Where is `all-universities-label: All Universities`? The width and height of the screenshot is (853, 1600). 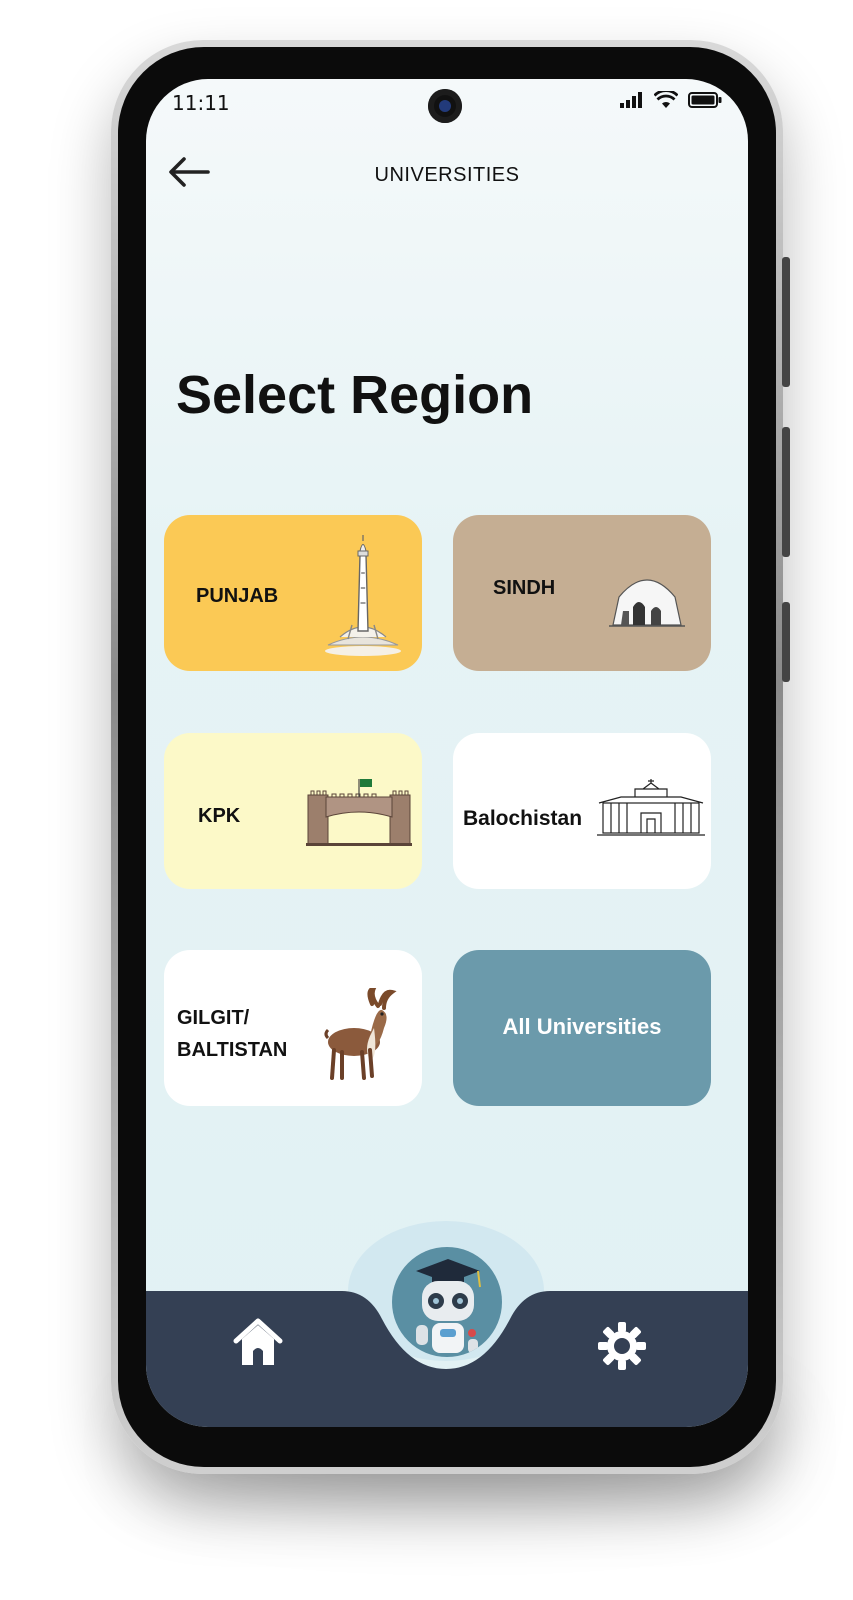
all-universities-label: All Universities is located at coordinates (582, 1026).